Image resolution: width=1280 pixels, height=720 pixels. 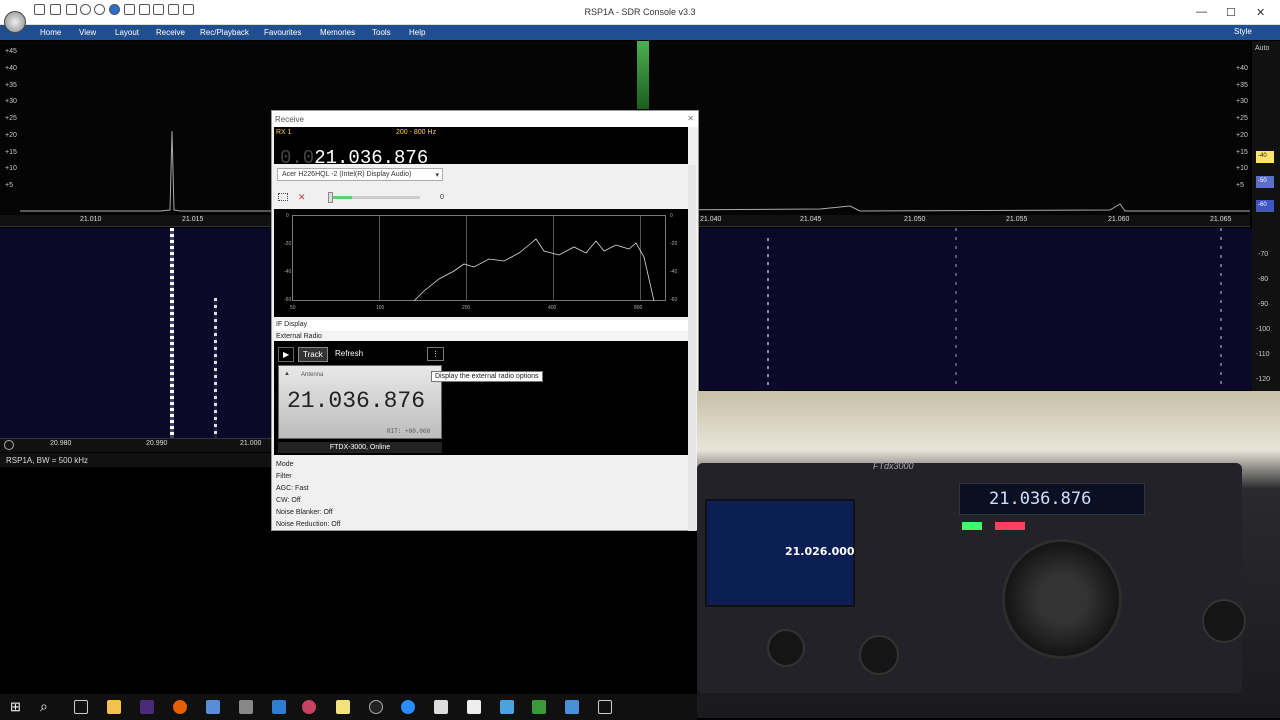 What do you see at coordinates (15, 22) in the screenshot?
I see `app-logo-icon` at bounding box center [15, 22].